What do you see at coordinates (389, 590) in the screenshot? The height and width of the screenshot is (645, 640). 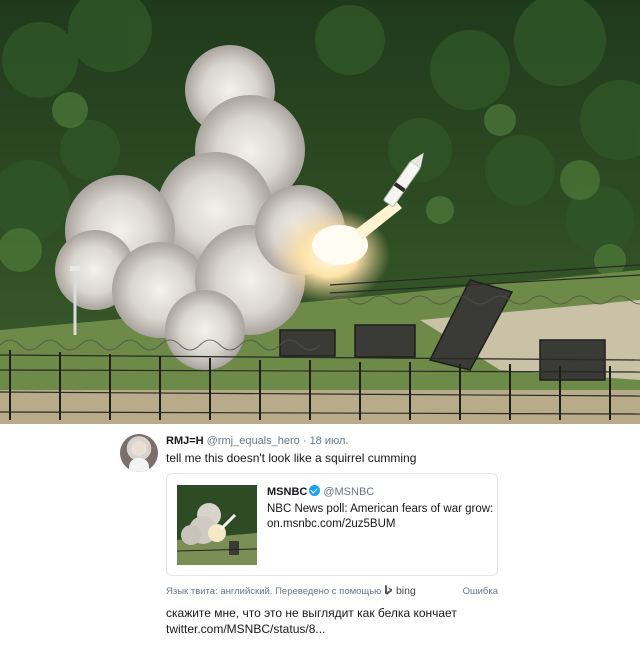 I see `bing-logo-icon` at bounding box center [389, 590].